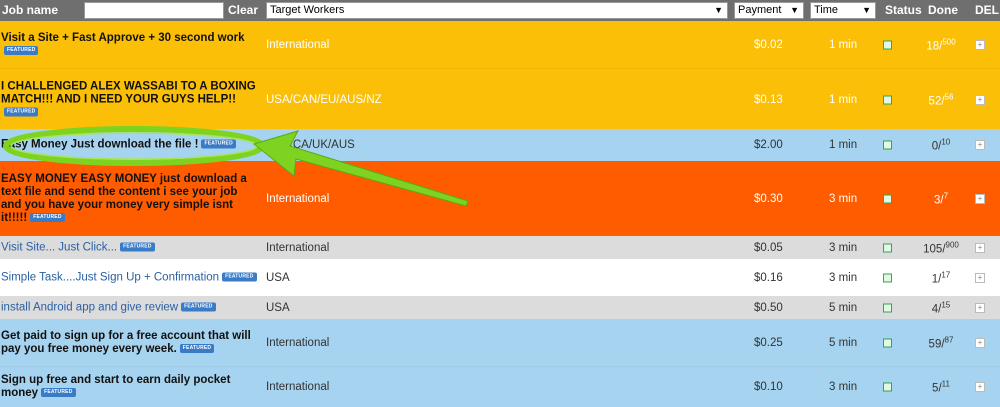 Image resolution: width=1000 pixels, height=407 pixels. Describe the element at coordinates (768, 198) in the screenshot. I see `payment-value: $0.30` at that location.